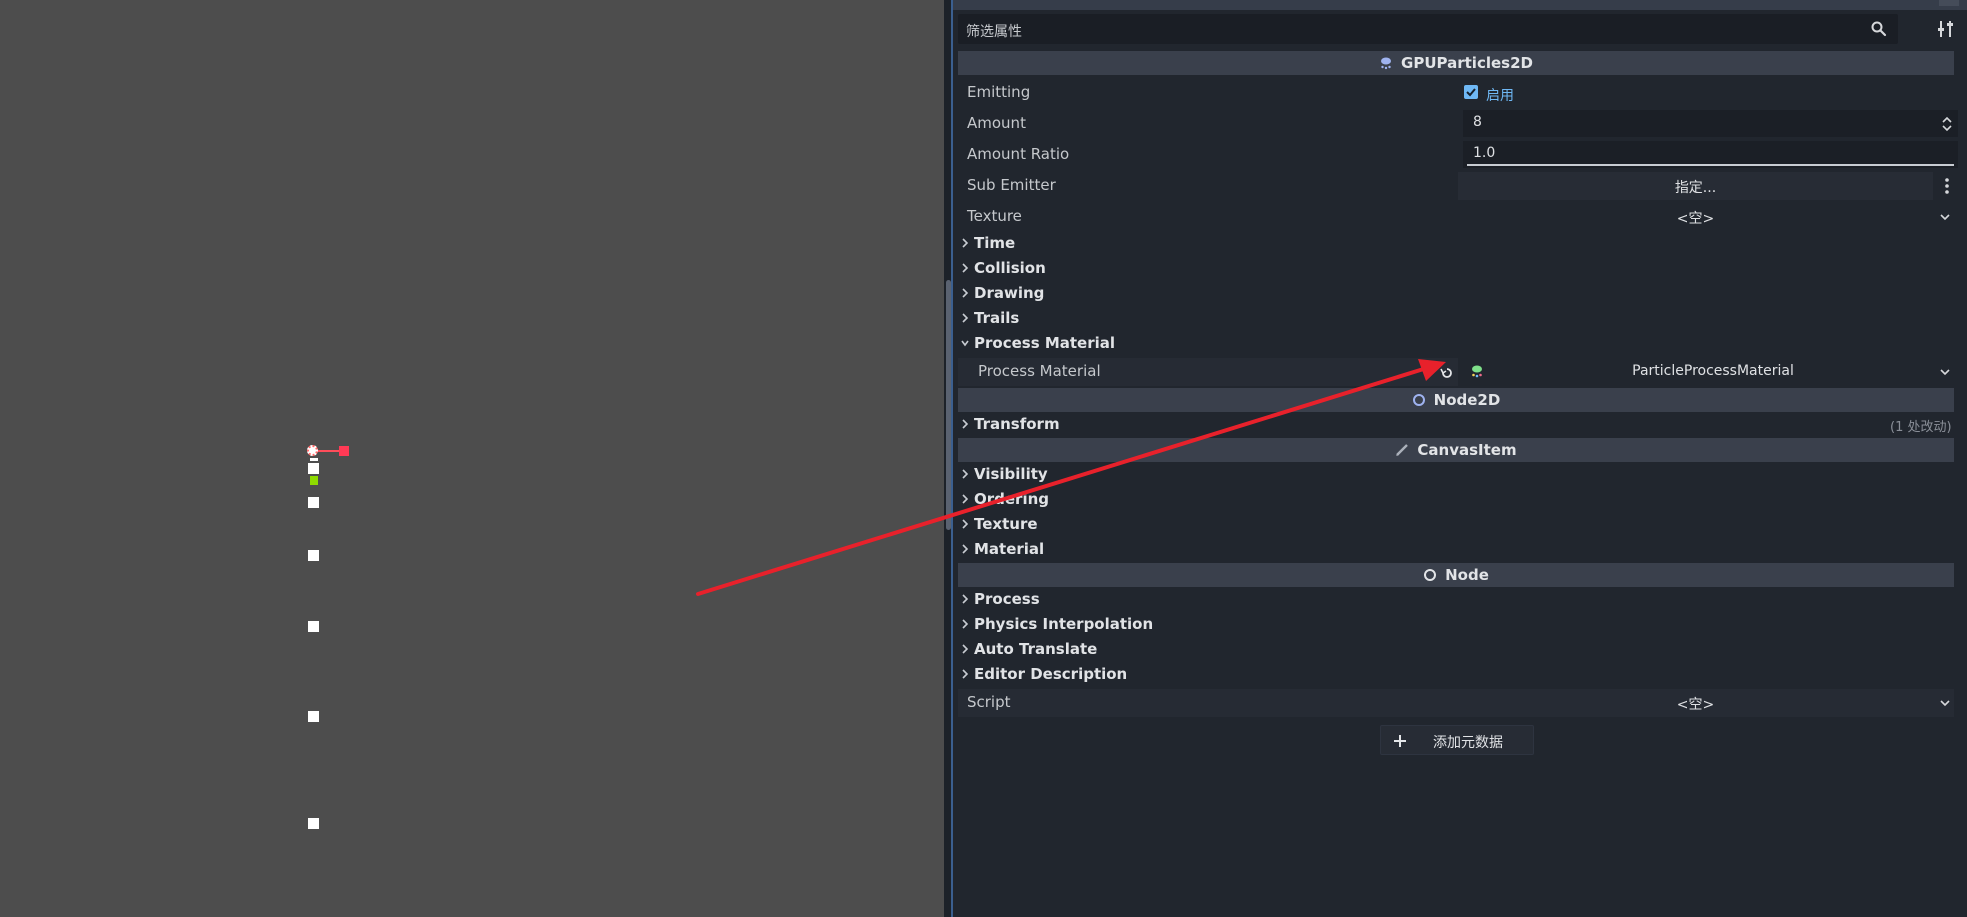 The height and width of the screenshot is (917, 1967). What do you see at coordinates (314, 459) in the screenshot?
I see `y-axis-gizmo` at bounding box center [314, 459].